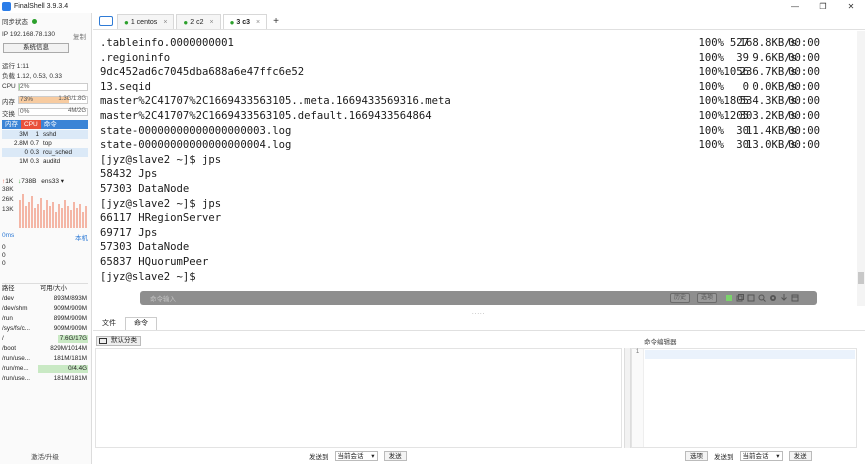  What do you see at coordinates (276, 21) in the screenshot?
I see `add-tab-button: +` at bounding box center [276, 21].